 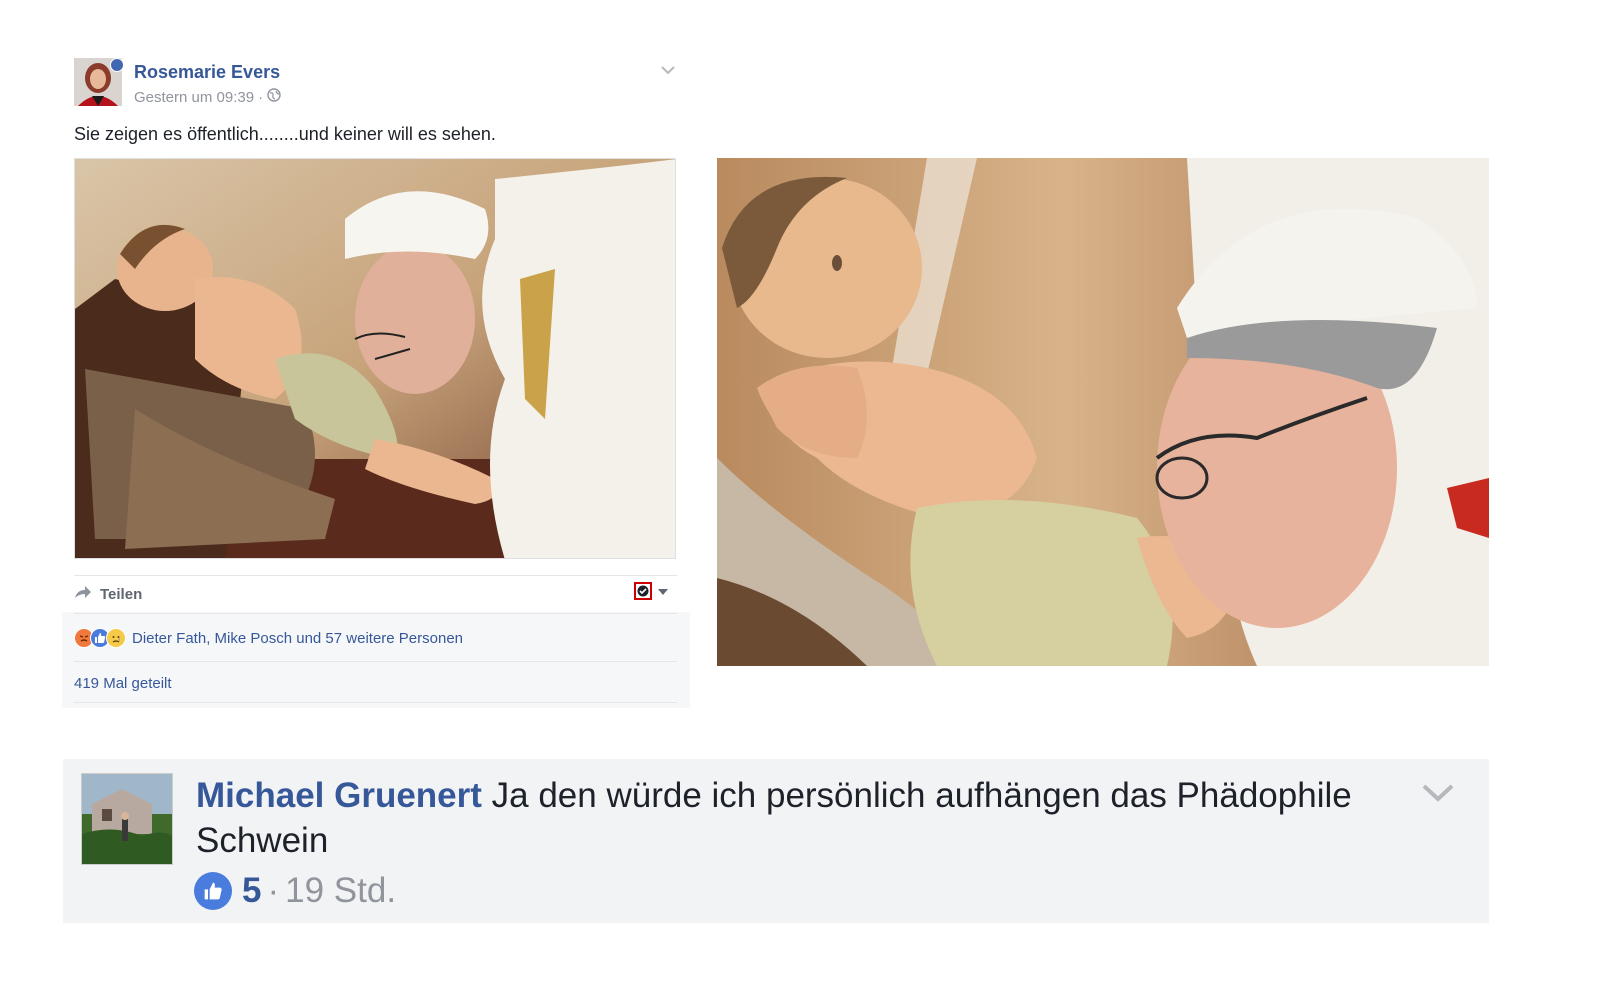 I want to click on checkmark-icon, so click(x=643, y=591).